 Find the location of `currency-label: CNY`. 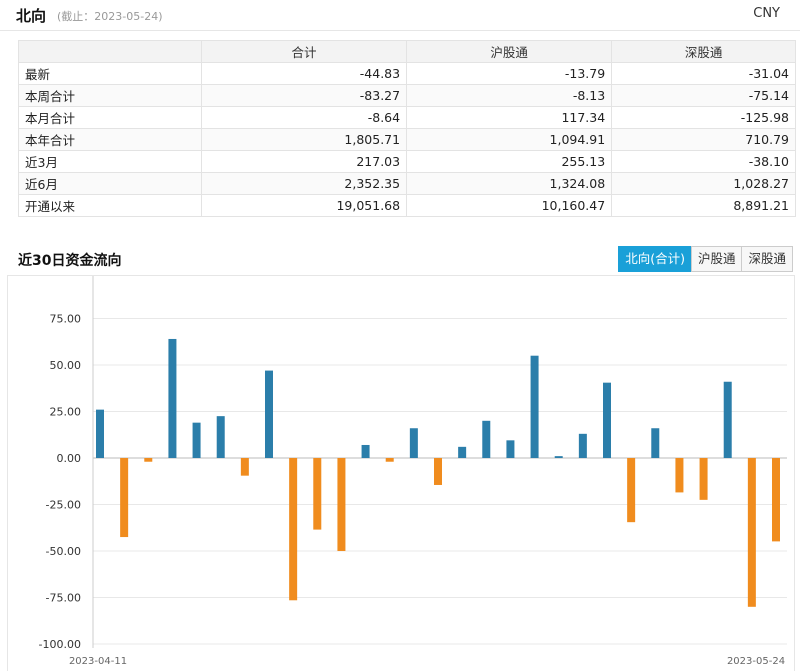

currency-label: CNY is located at coordinates (766, 13).